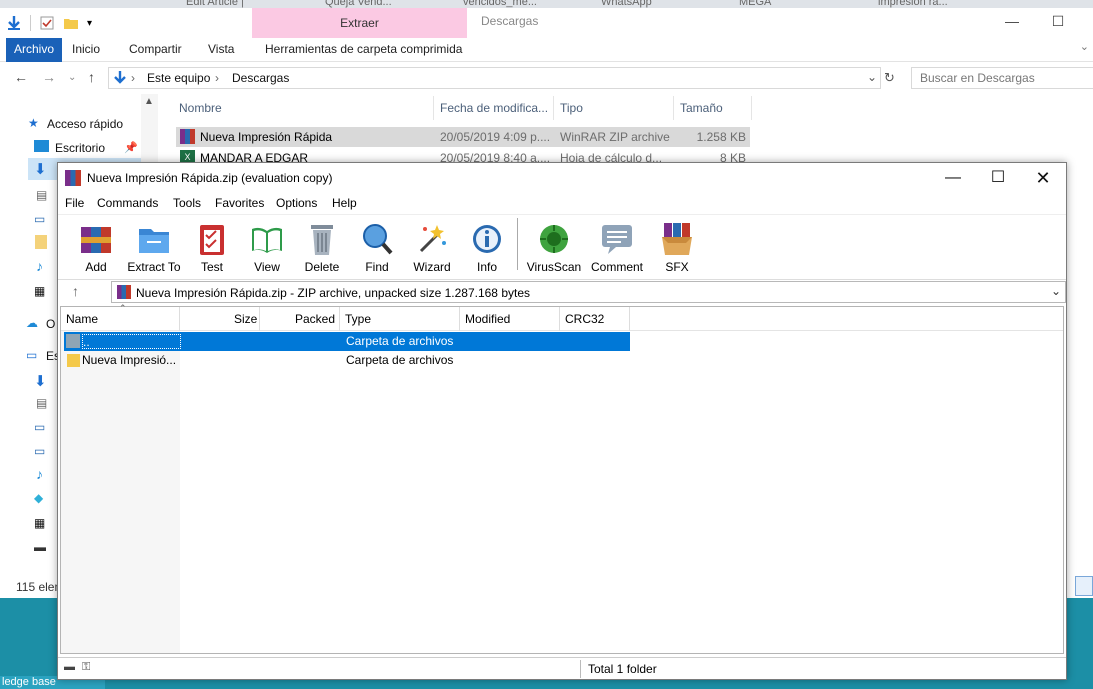 The height and width of the screenshot is (689, 1093). What do you see at coordinates (86, 667) in the screenshot?
I see `key-icon: ⚿` at bounding box center [86, 667].